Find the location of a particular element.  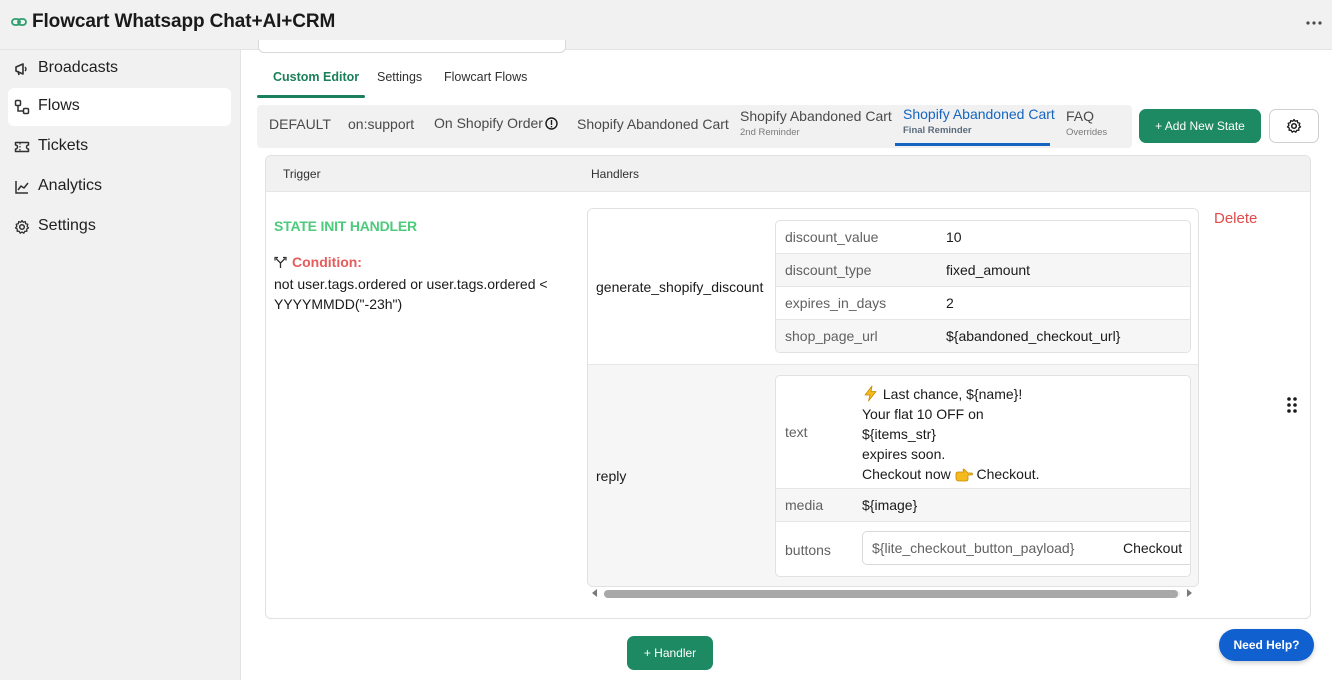

drag-handle-icon is located at coordinates (1292, 405).